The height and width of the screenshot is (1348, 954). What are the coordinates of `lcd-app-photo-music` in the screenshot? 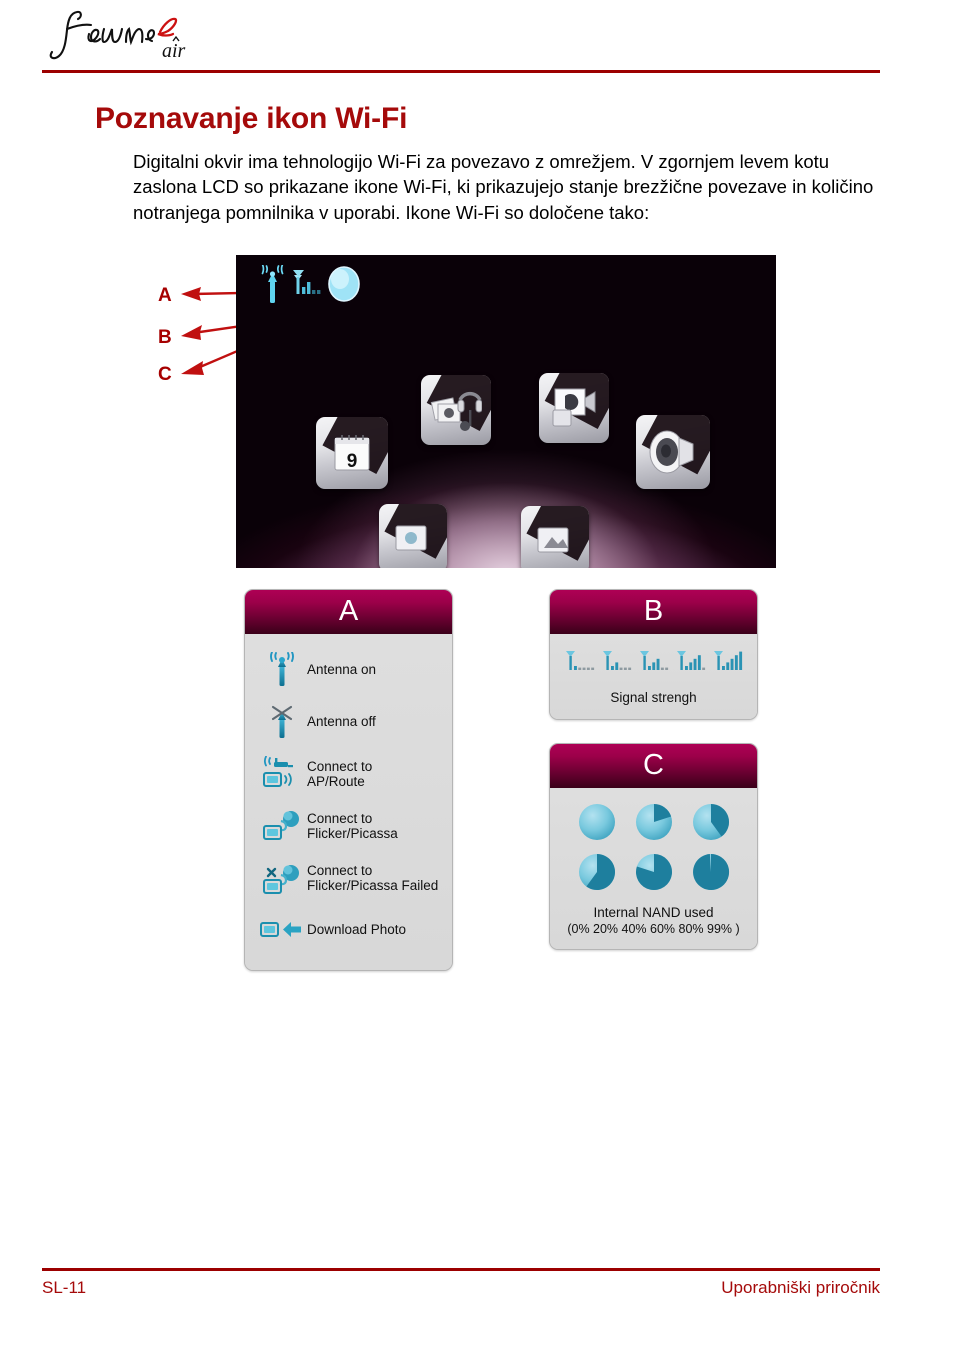 It's located at (456, 410).